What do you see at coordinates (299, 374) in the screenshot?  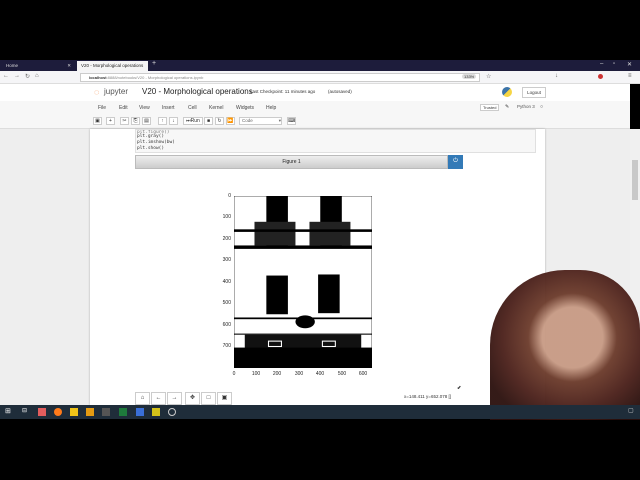 I see `x-tick-label: 300` at bounding box center [299, 374].